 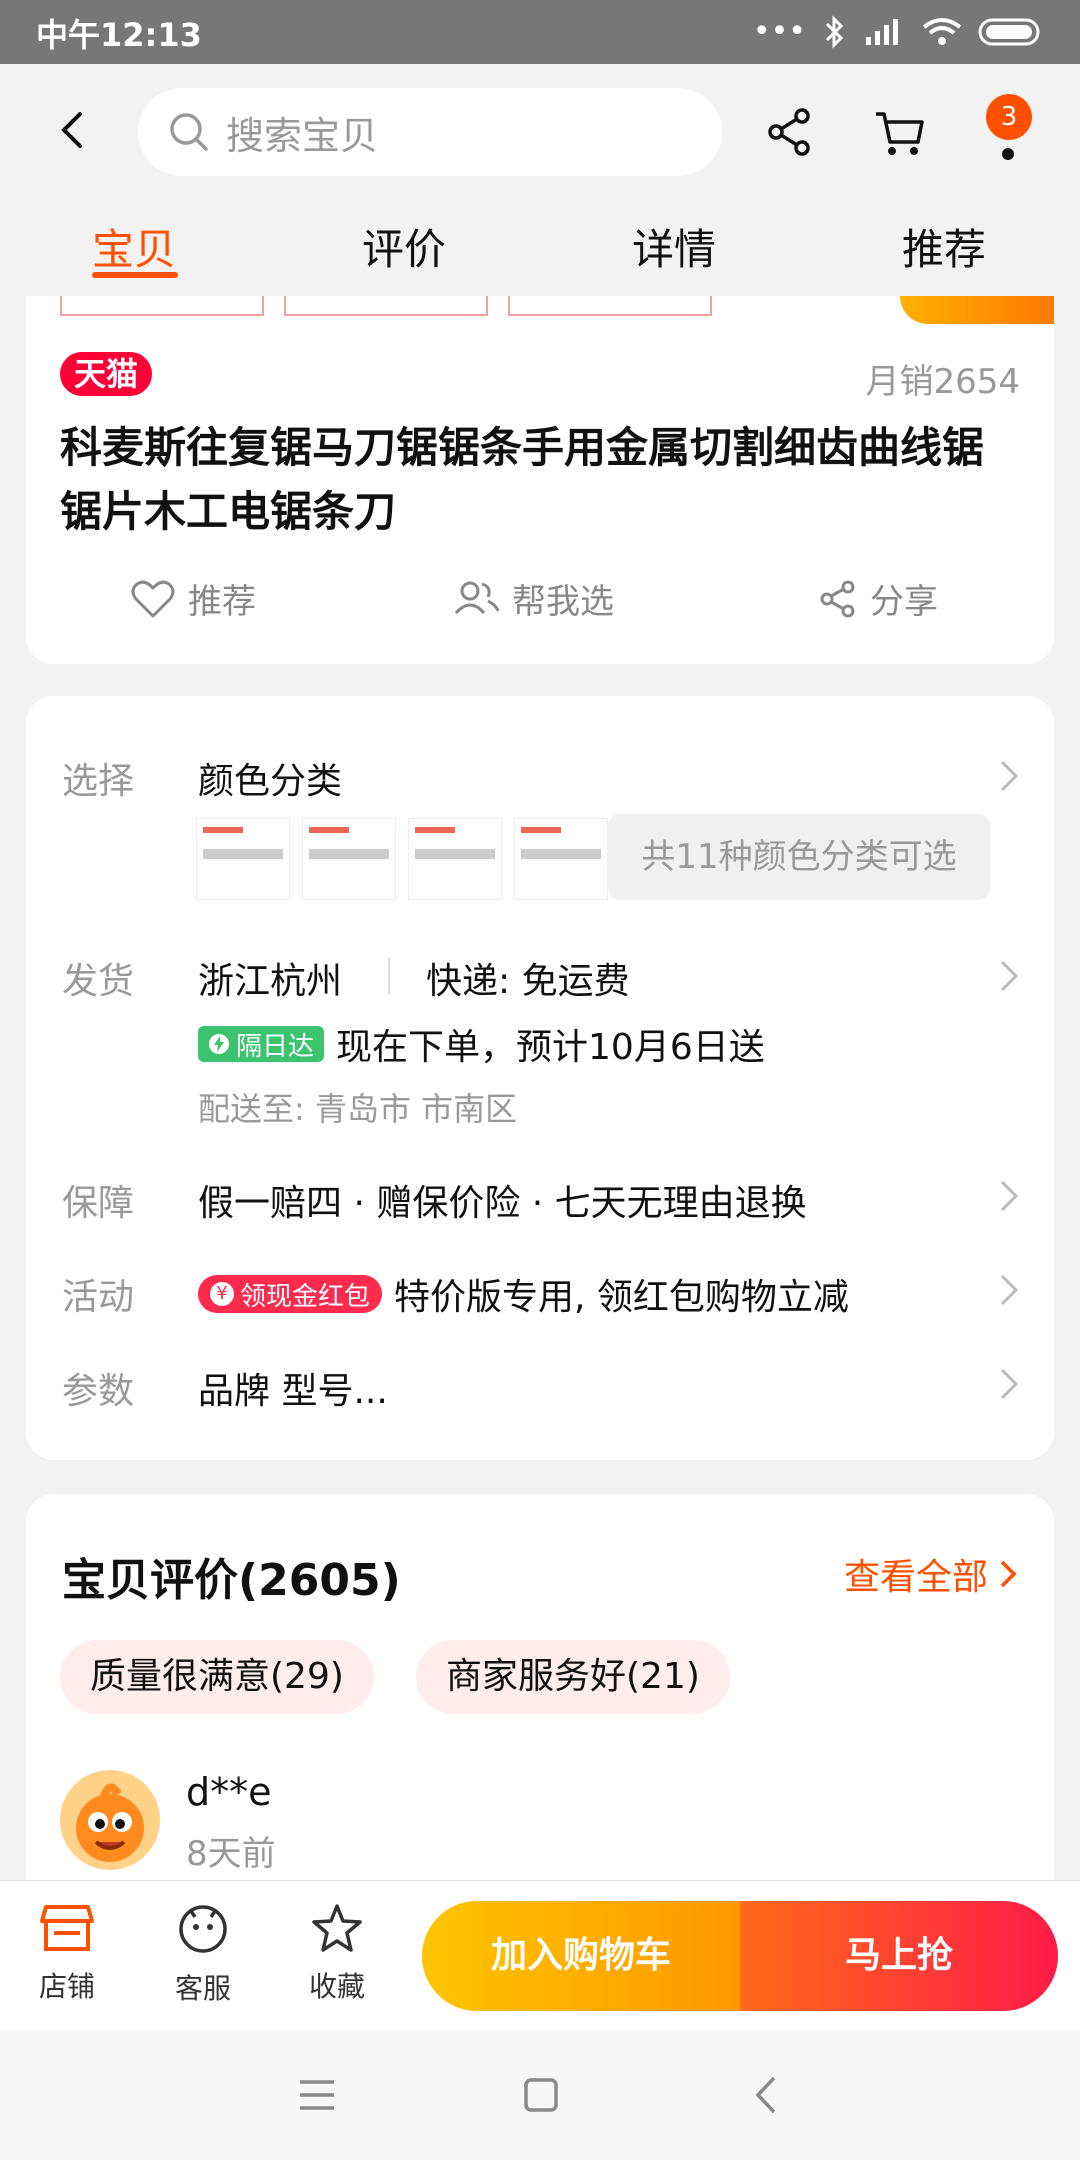 I want to click on view-all-label: 查看全部, so click(x=915, y=1577).